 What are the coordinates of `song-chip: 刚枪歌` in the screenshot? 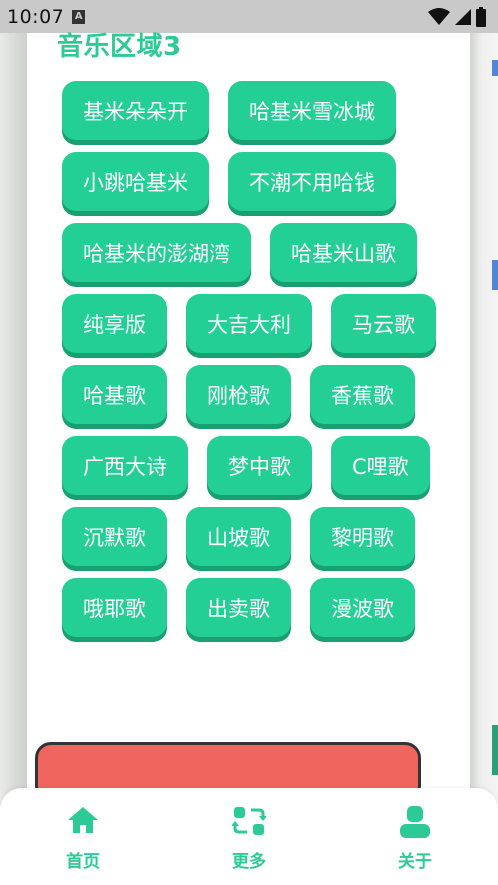 It's located at (238, 394).